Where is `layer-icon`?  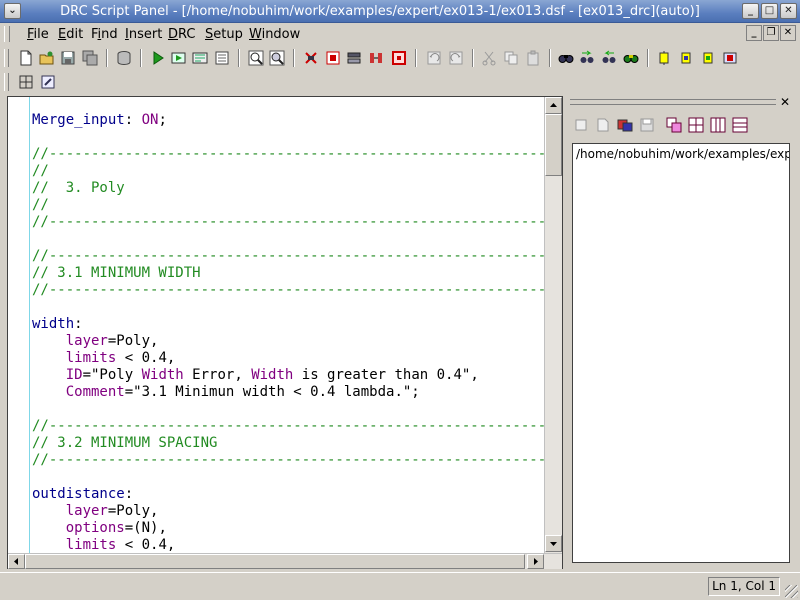
layer-icon is located at coordinates (354, 58).